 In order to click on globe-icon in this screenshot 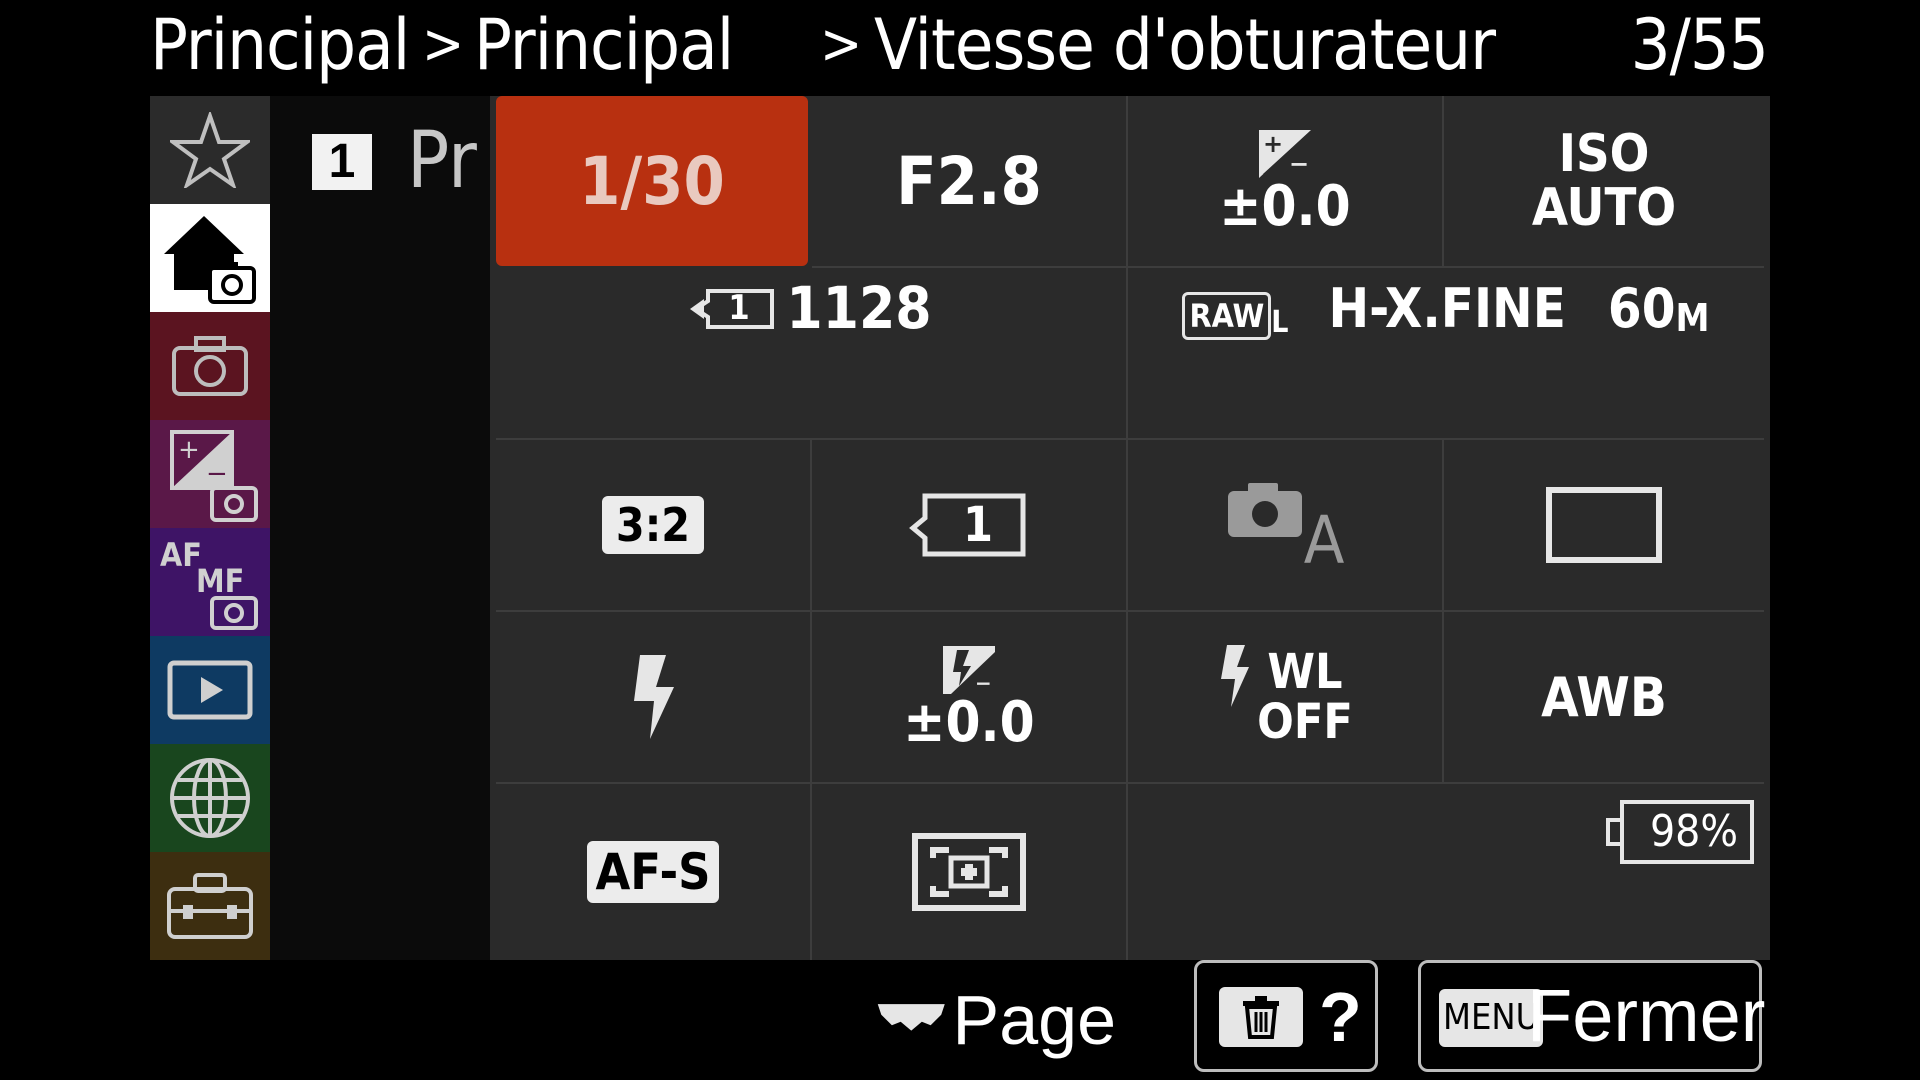, I will do `click(210, 798)`.